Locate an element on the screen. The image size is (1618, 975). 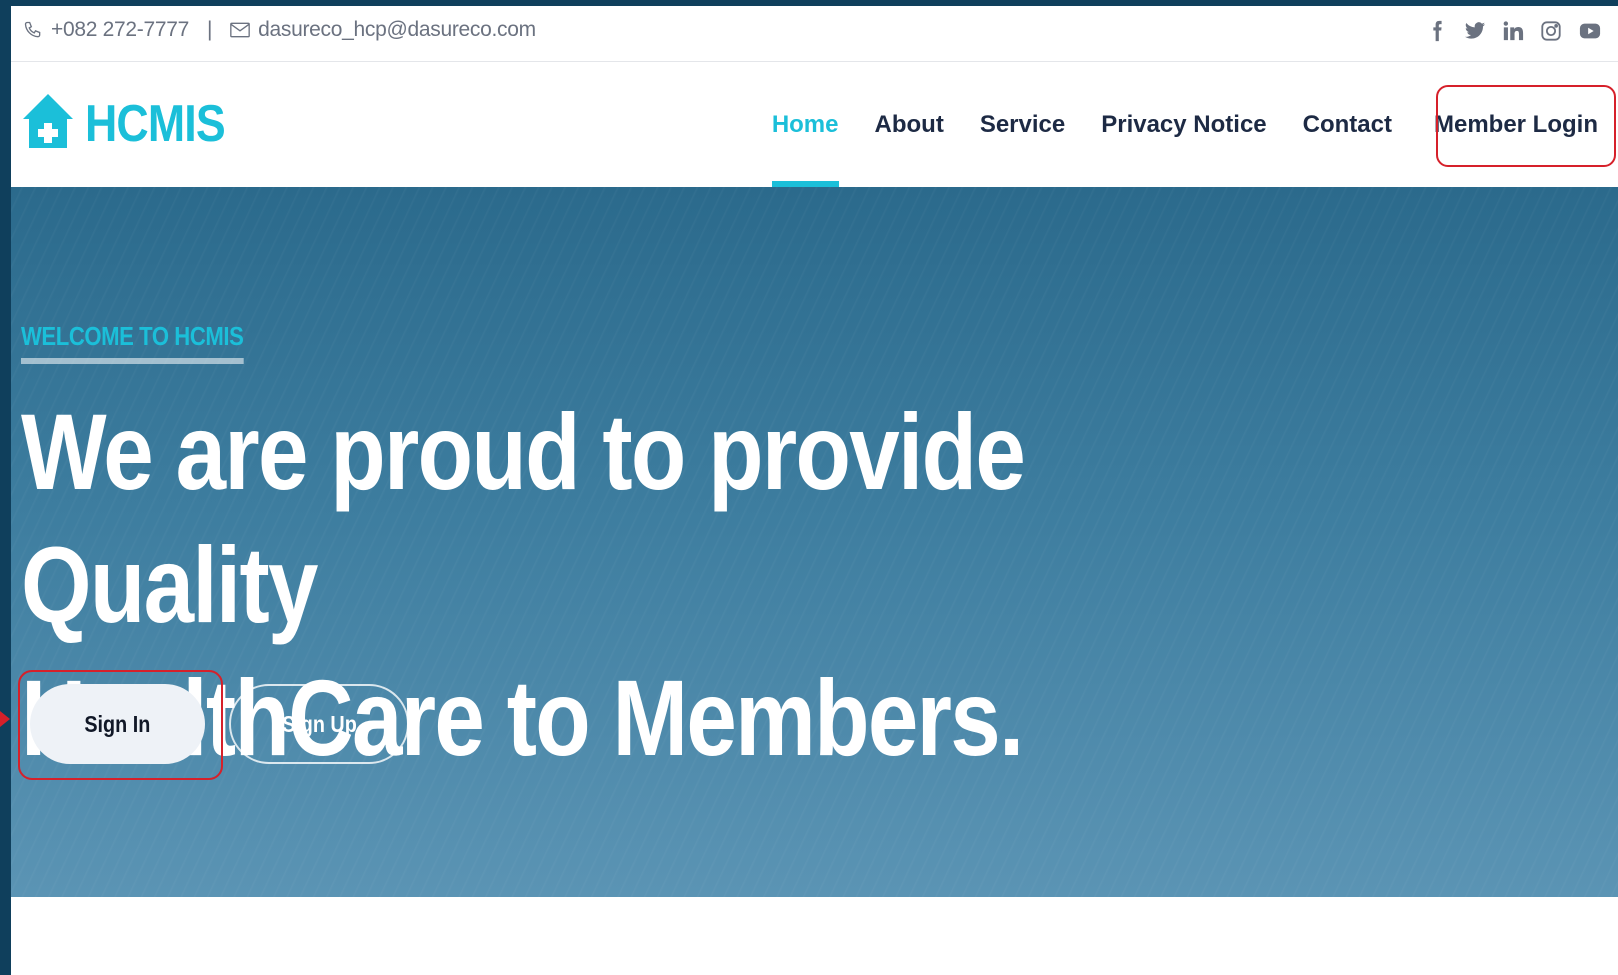
house-medical-icon is located at coordinates (48, 123).